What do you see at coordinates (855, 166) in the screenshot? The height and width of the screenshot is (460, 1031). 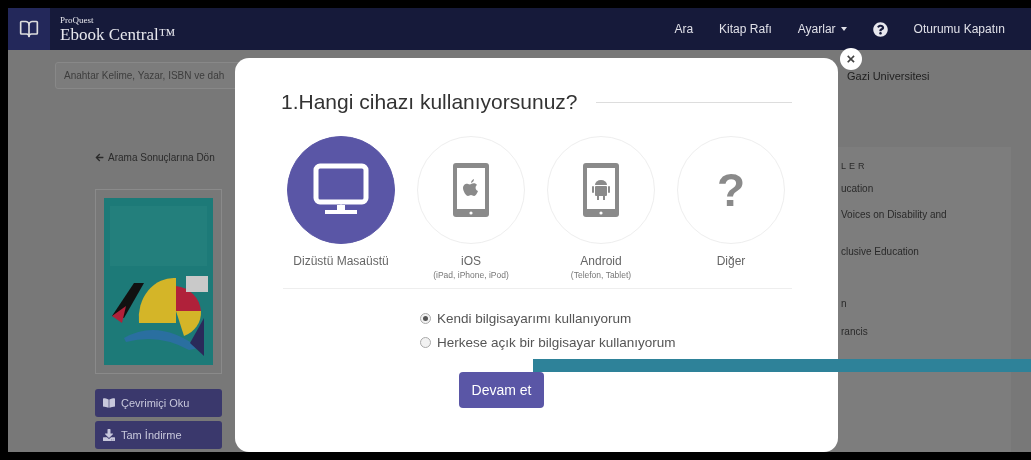 I see `panel-heading: LER` at bounding box center [855, 166].